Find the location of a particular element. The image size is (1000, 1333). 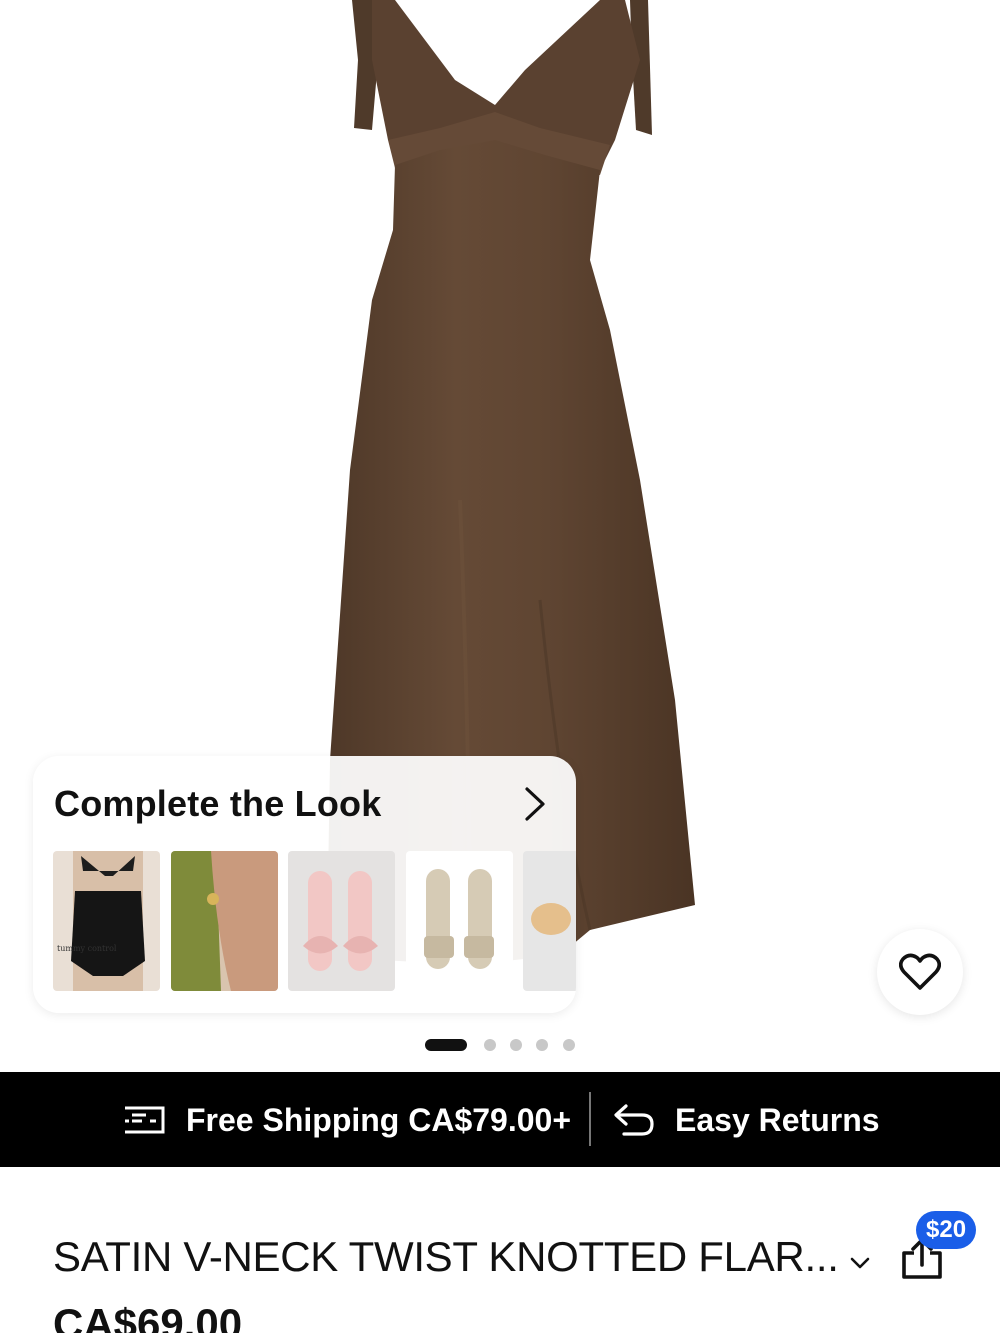

thumbnail-beige-heels is located at coordinates (459, 921).